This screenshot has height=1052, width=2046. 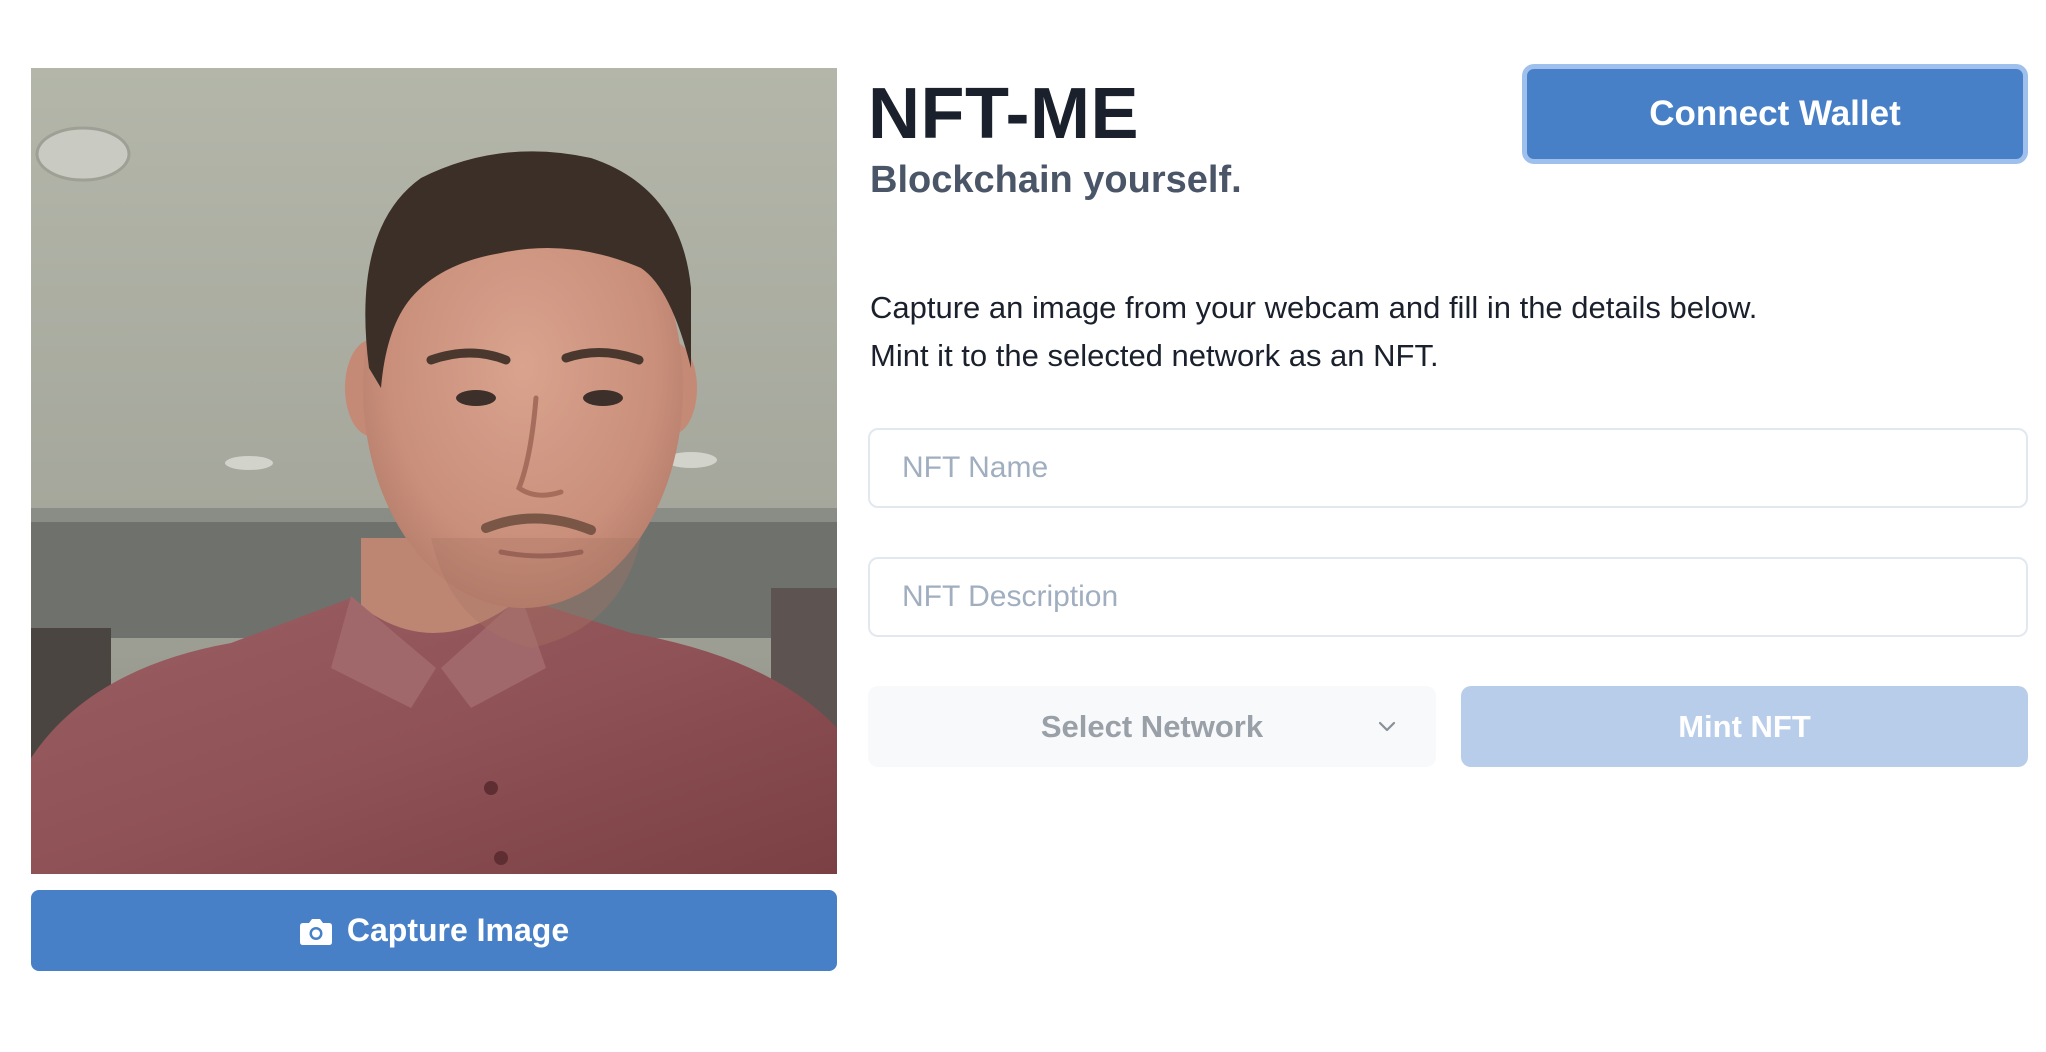 What do you see at coordinates (458, 930) in the screenshot?
I see `capture-image-label: Capture Image` at bounding box center [458, 930].